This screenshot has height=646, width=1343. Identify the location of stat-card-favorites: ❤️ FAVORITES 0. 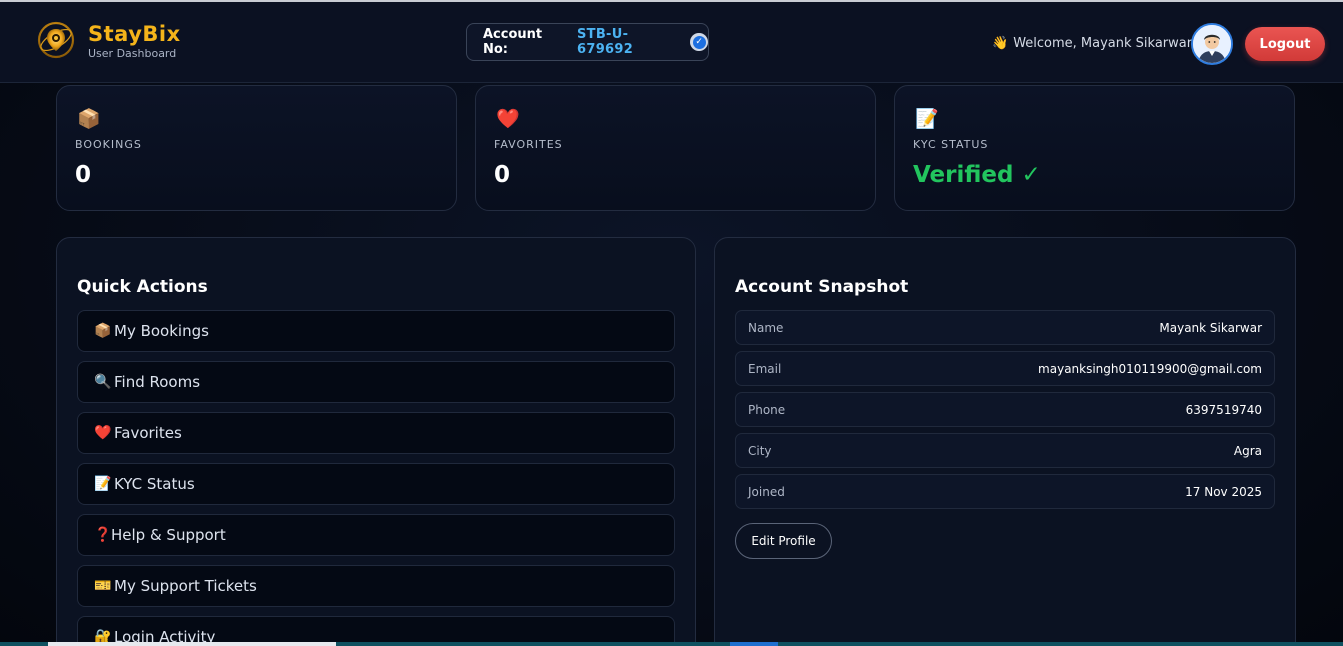
(675, 148).